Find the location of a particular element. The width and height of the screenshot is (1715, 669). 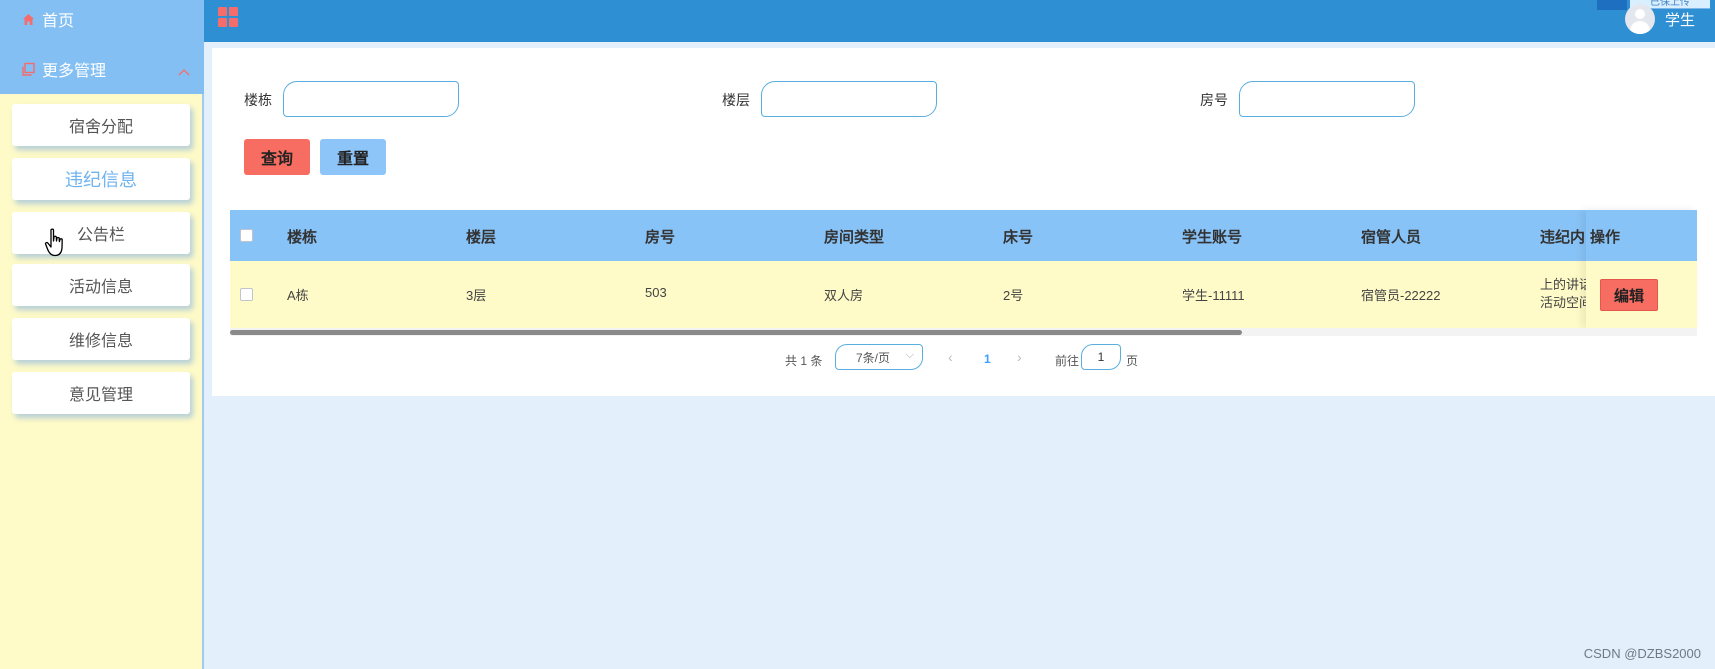

watermark: CSDN @DZBS2000 is located at coordinates (1642, 653).